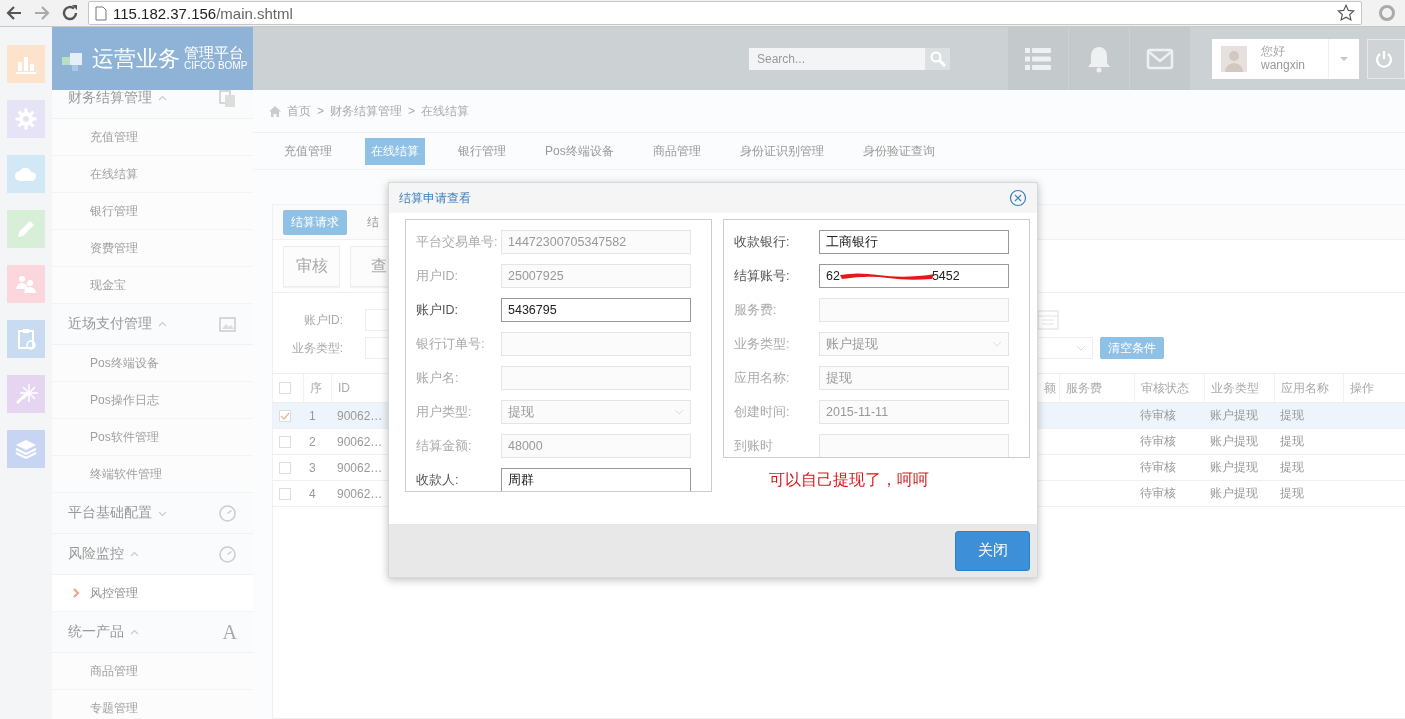 The image size is (1405, 719). Describe the element at coordinates (833, 276) in the screenshot. I see `account-number-start: 62` at that location.